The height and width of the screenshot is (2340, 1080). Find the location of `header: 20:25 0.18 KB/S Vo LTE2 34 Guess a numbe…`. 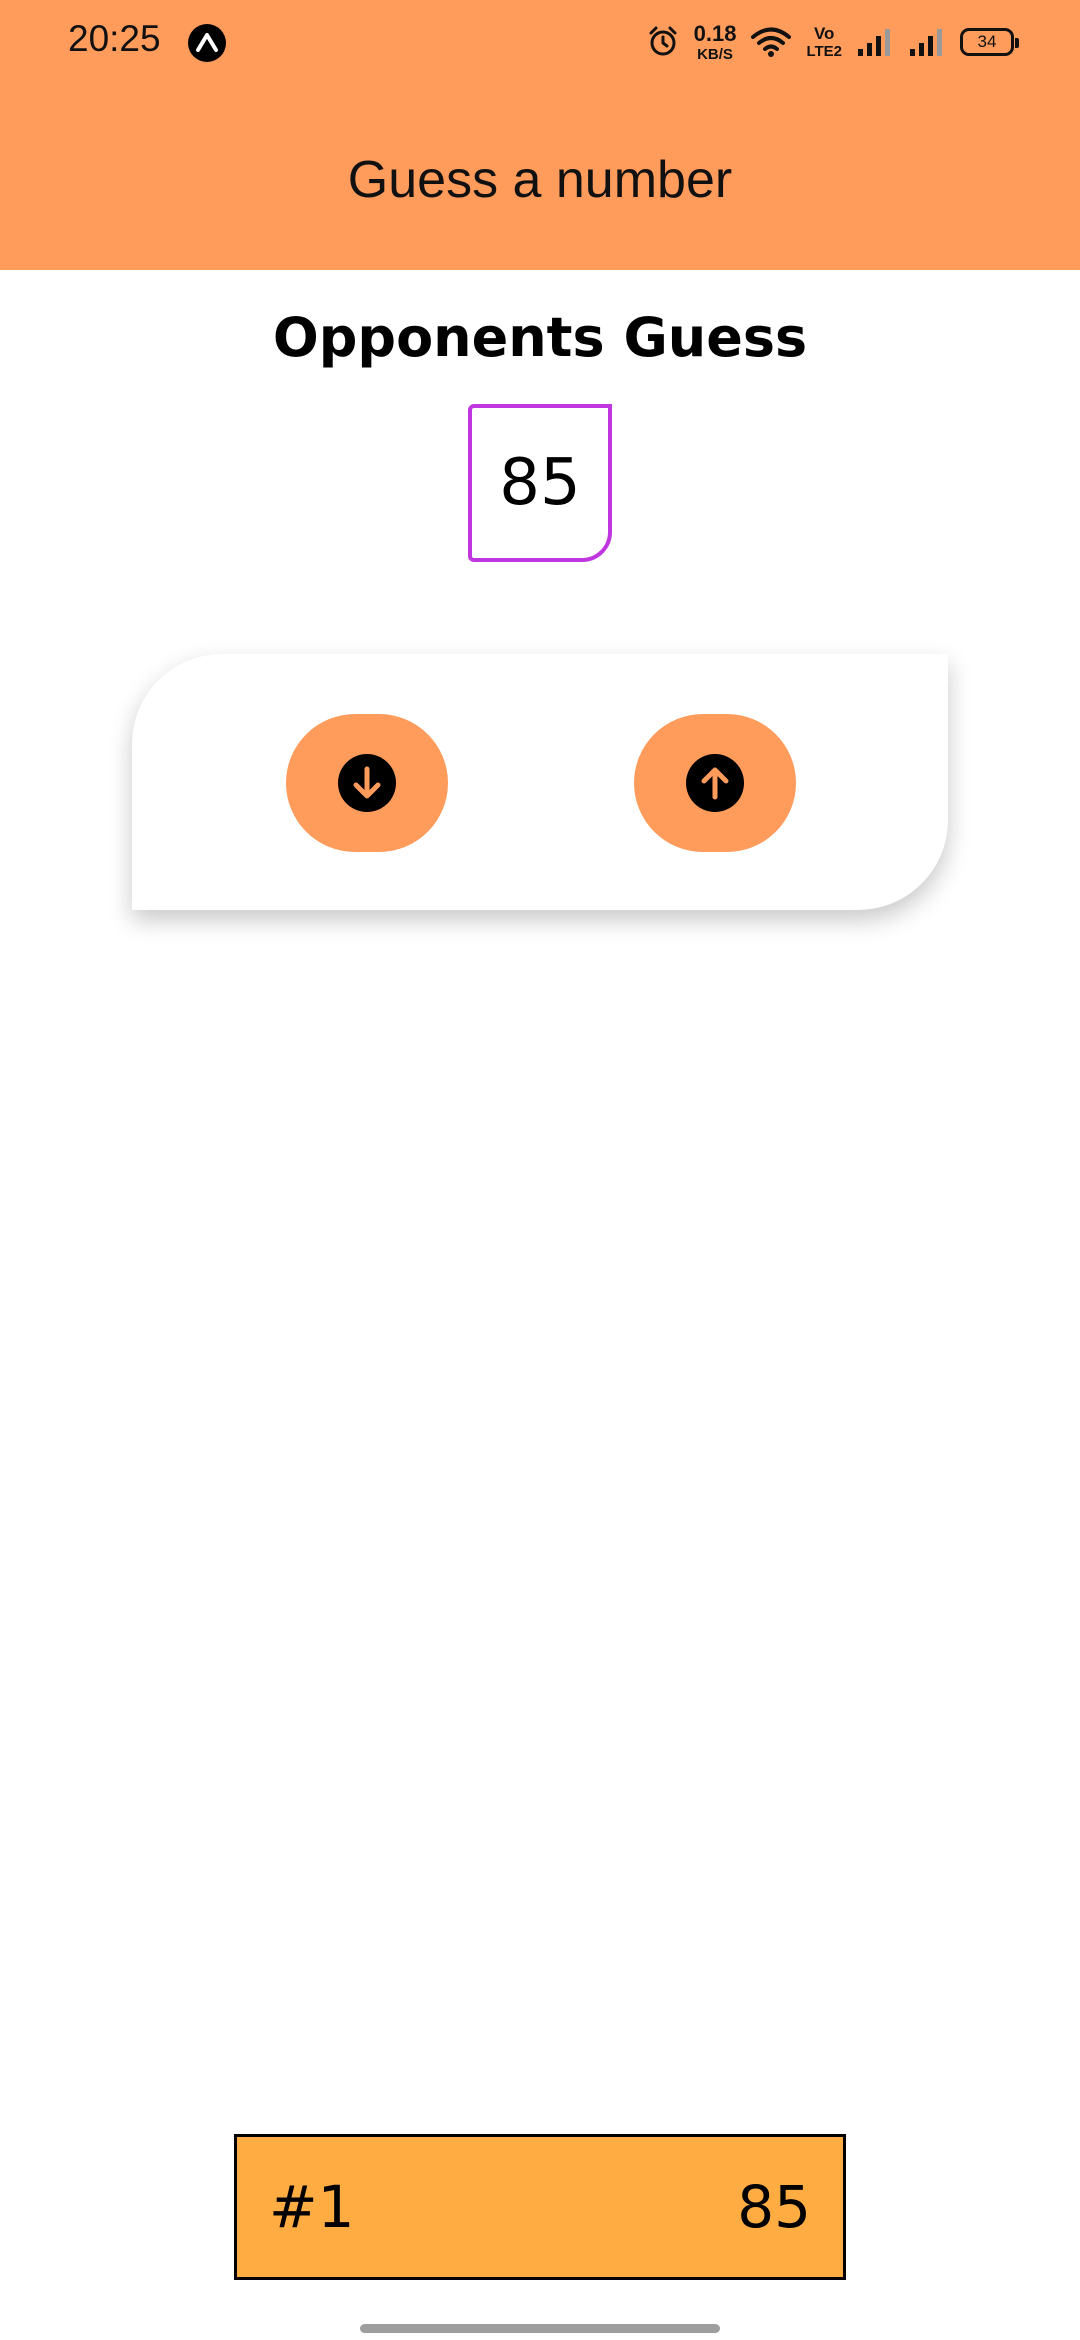

header: 20:25 0.18 KB/S Vo LTE2 34 Guess a numbe… is located at coordinates (540, 135).